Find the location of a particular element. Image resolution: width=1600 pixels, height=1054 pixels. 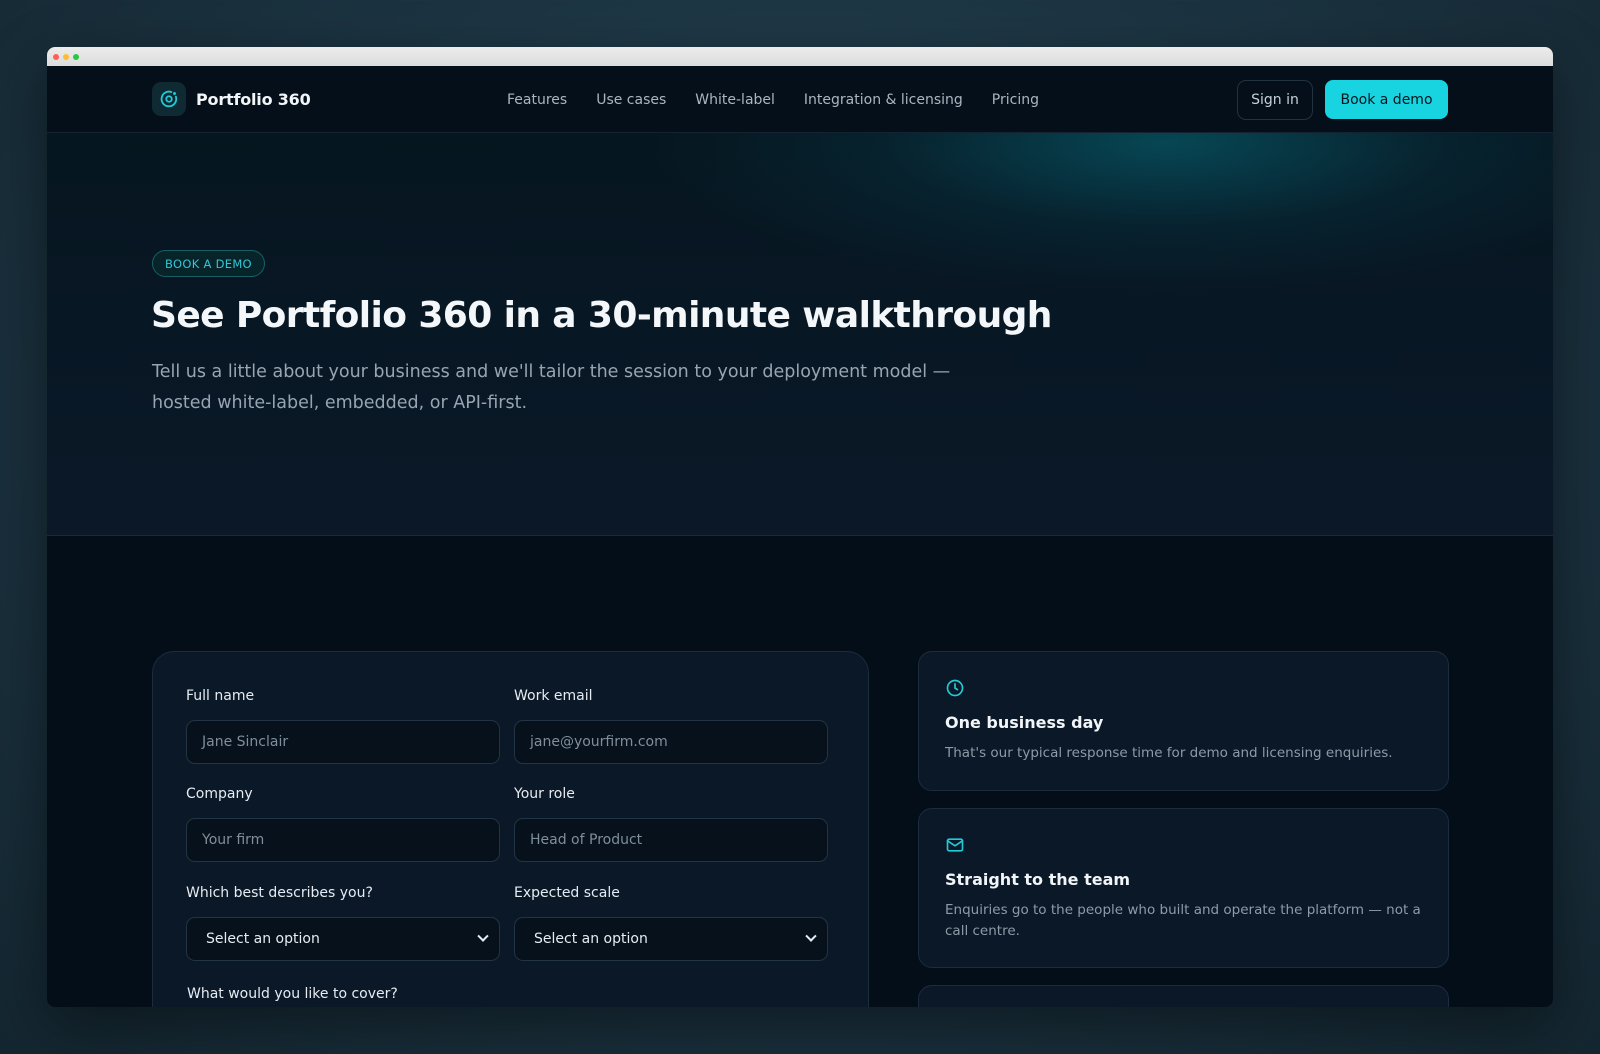

eyebrow-badge: BOOK A DEMO is located at coordinates (208, 263).